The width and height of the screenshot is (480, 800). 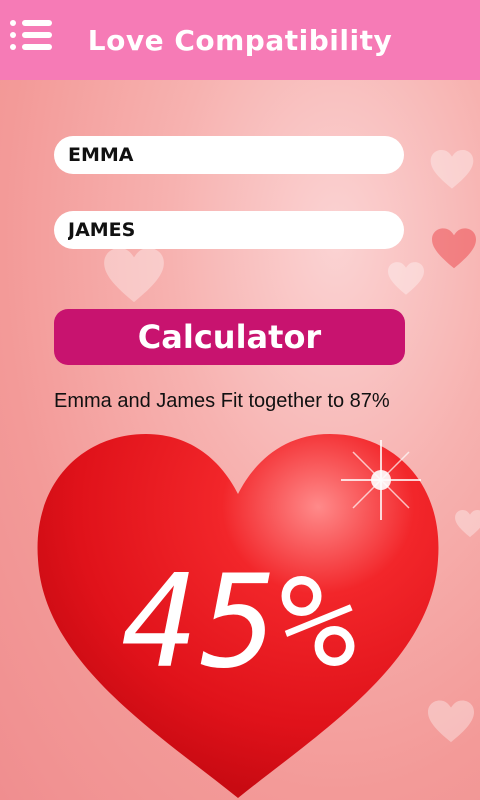 What do you see at coordinates (229, 230) in the screenshot?
I see `second-name-input` at bounding box center [229, 230].